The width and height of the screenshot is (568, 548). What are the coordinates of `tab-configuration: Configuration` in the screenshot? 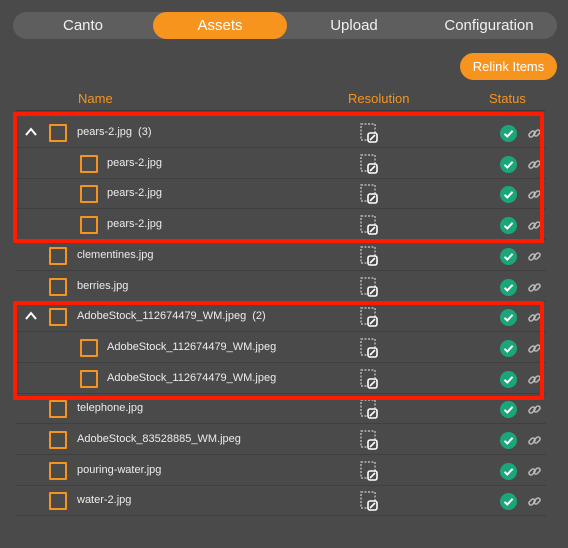 It's located at (489, 25).